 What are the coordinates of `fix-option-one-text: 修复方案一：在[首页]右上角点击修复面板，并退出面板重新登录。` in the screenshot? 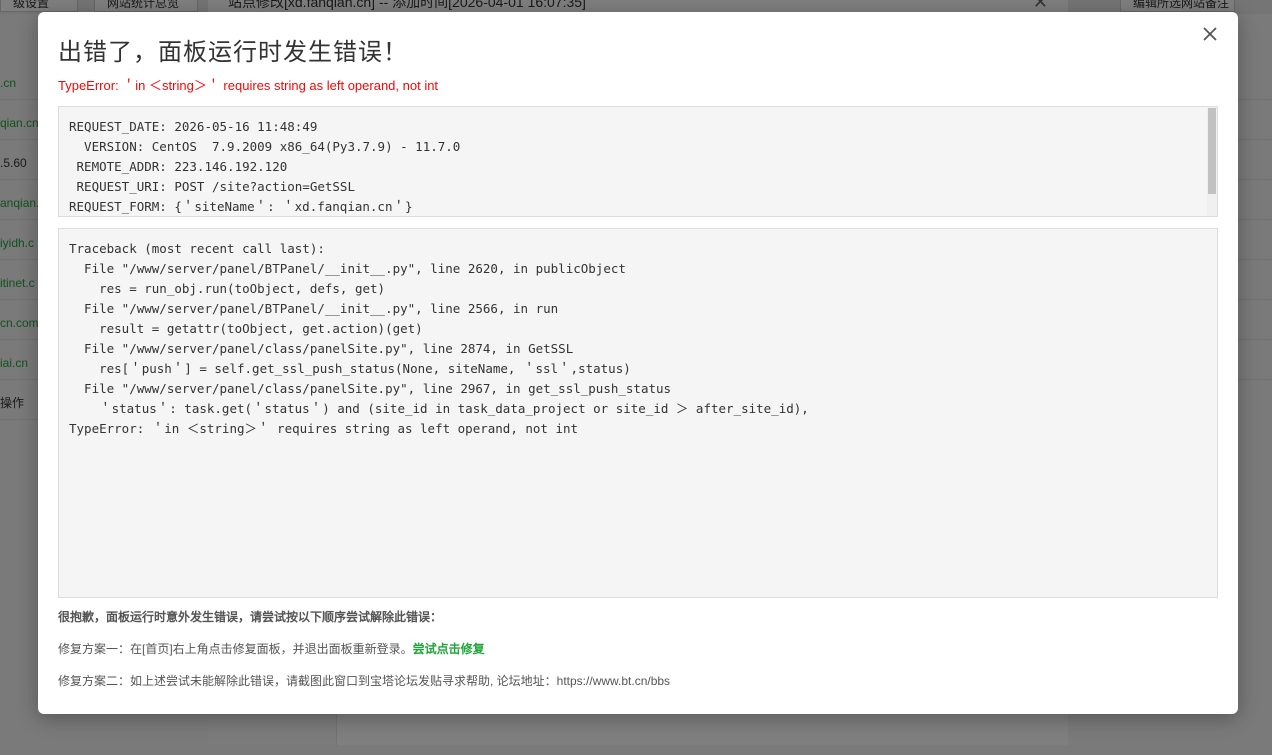 It's located at (235, 649).